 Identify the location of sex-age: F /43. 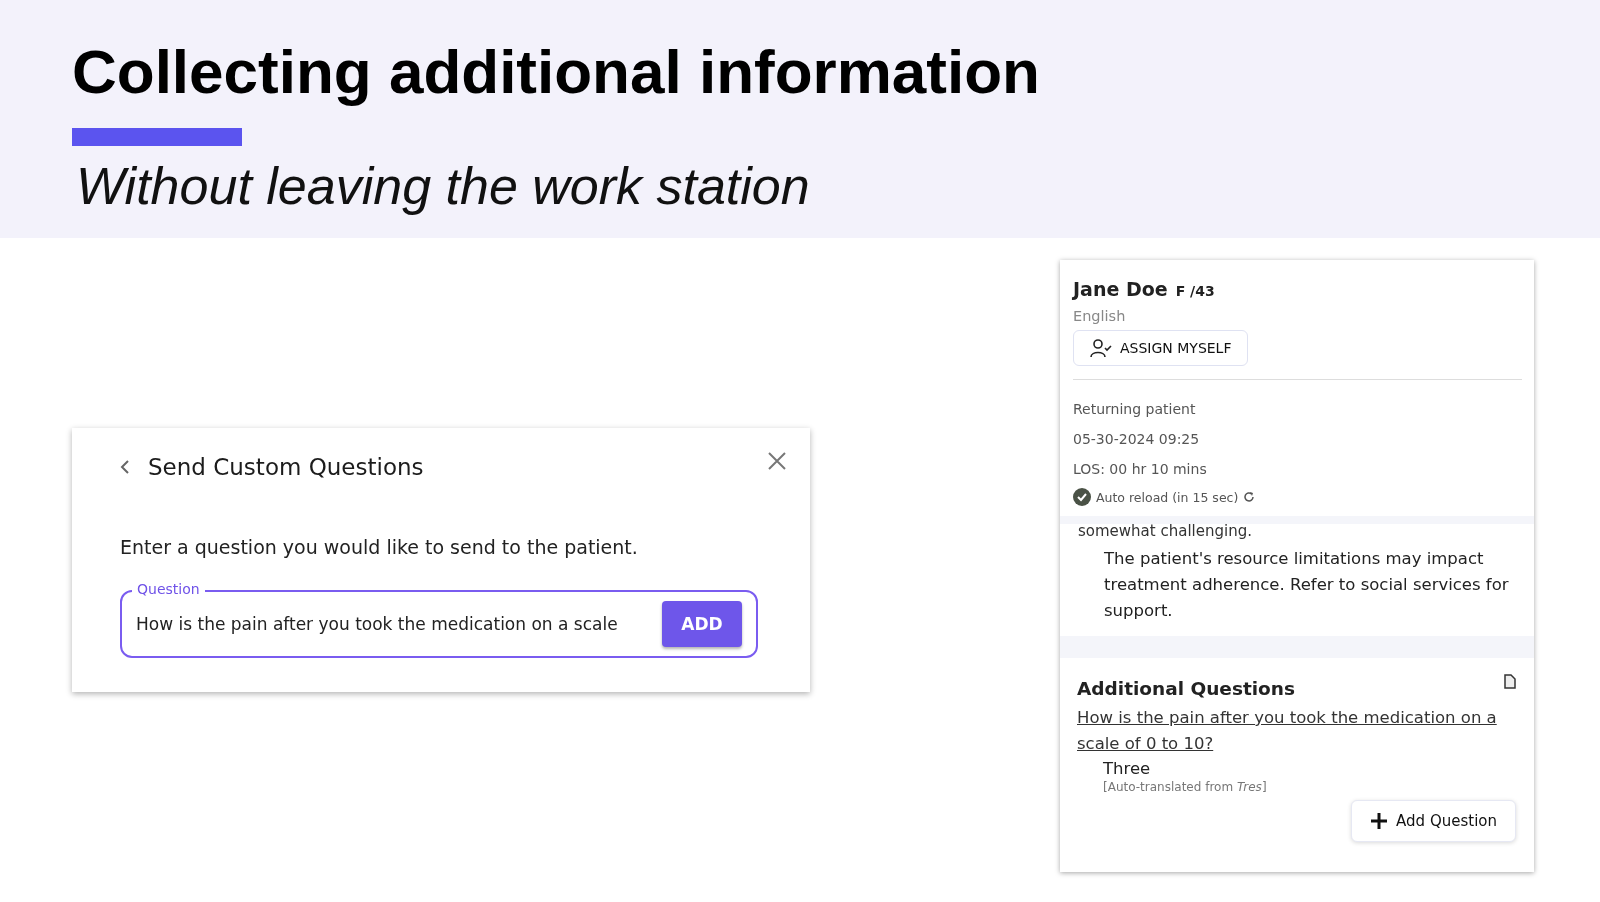
(1195, 291).